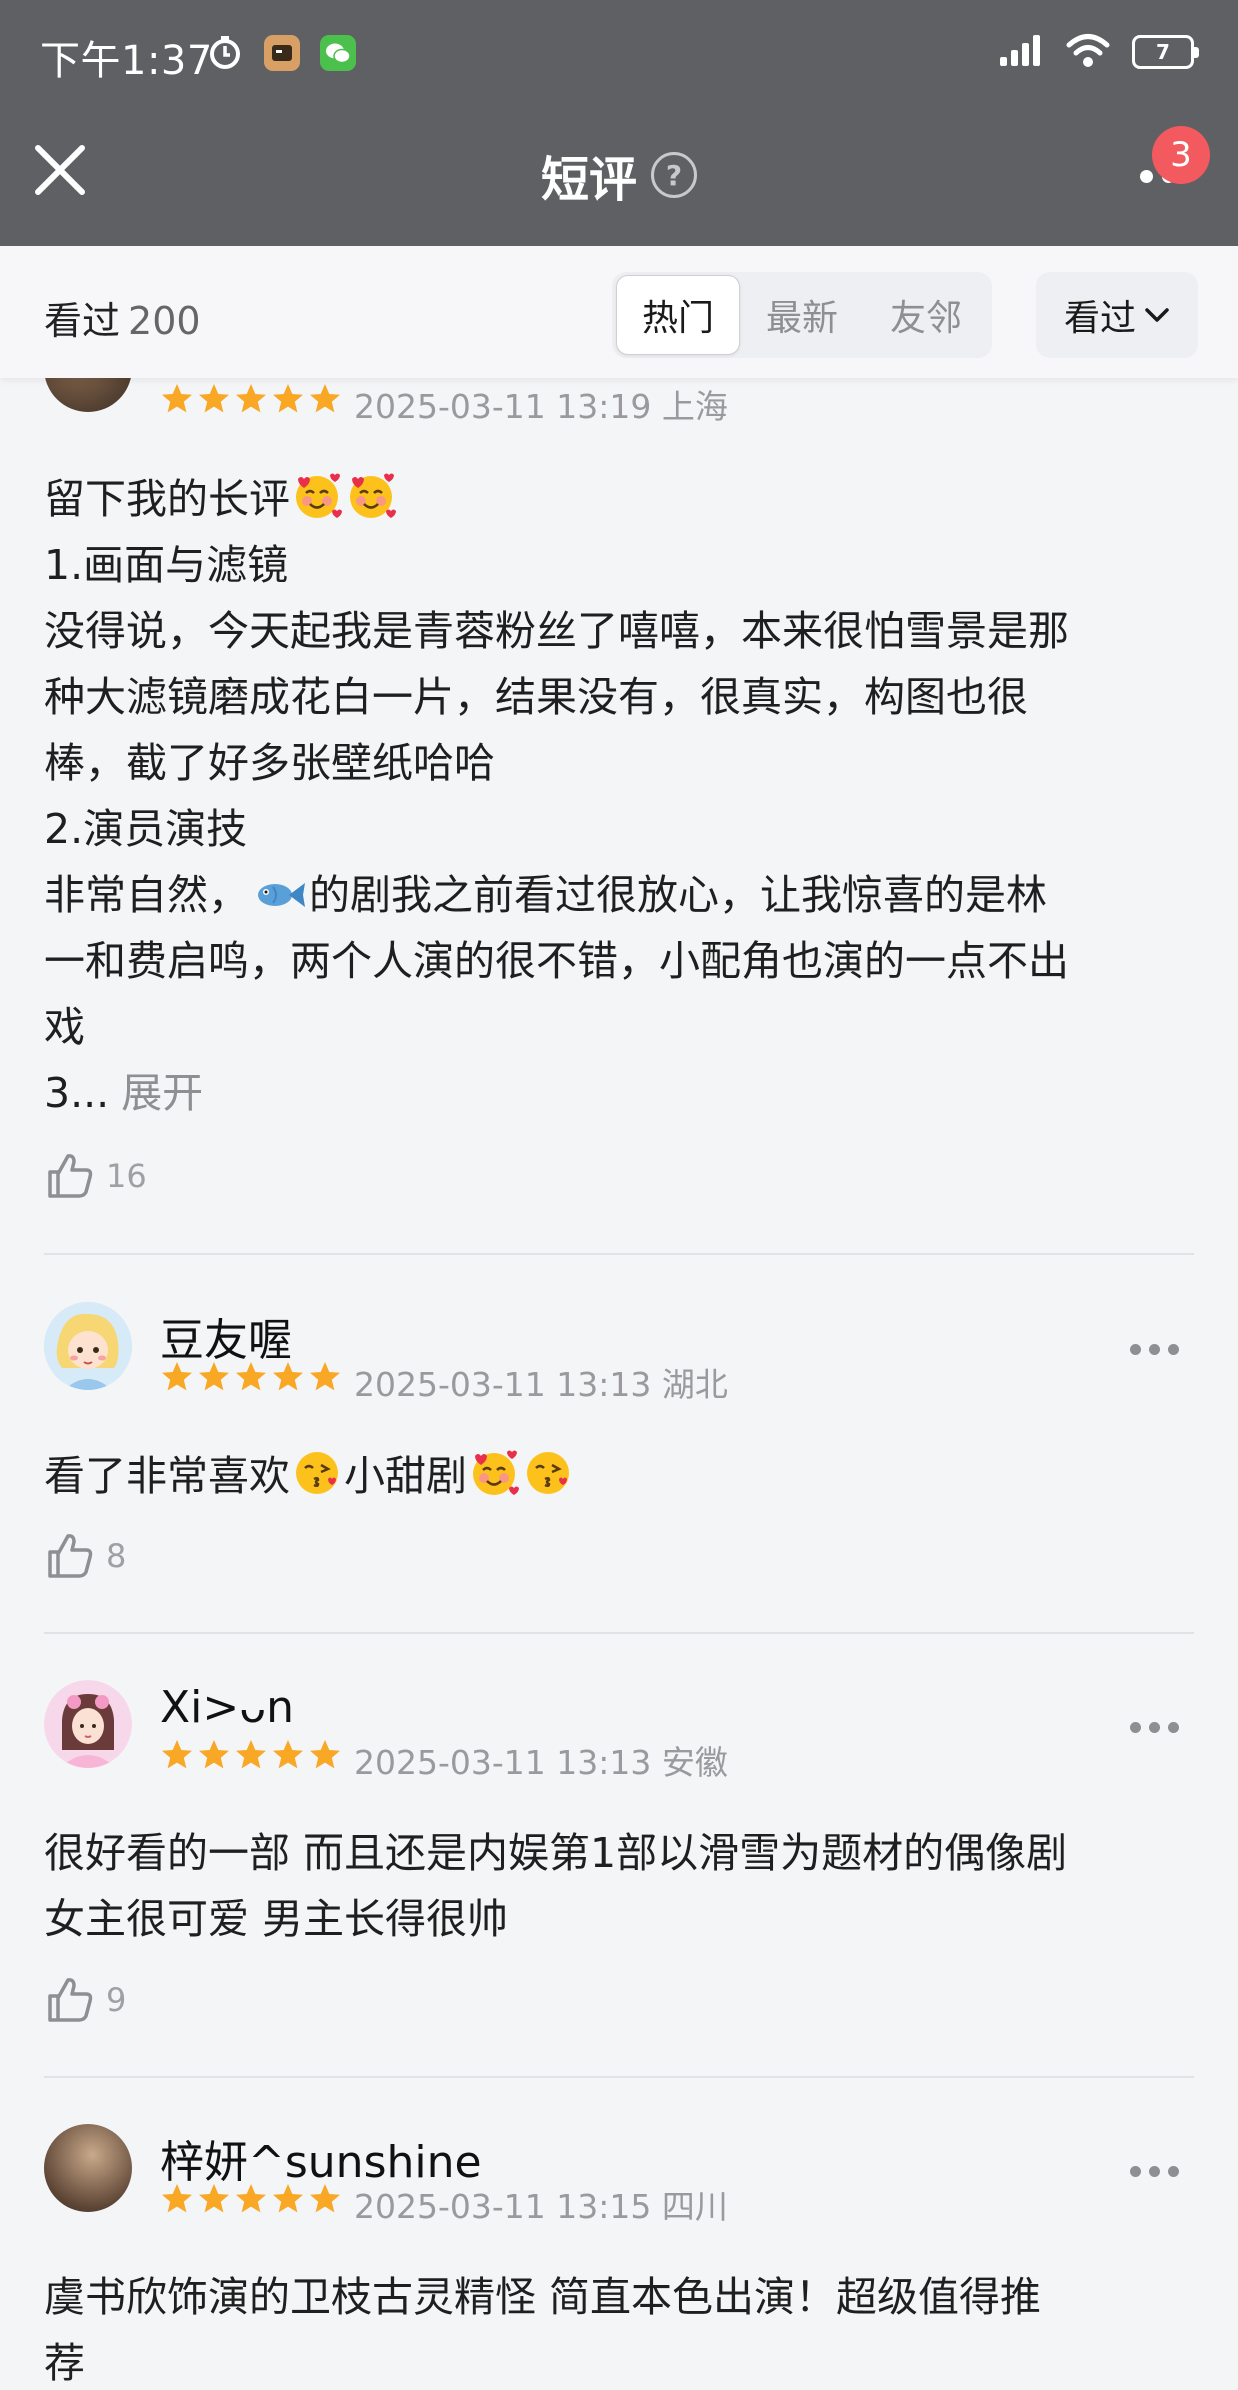 This screenshot has height=2390, width=1238. What do you see at coordinates (678, 315) in the screenshot?
I see `tab-hot: 热门` at bounding box center [678, 315].